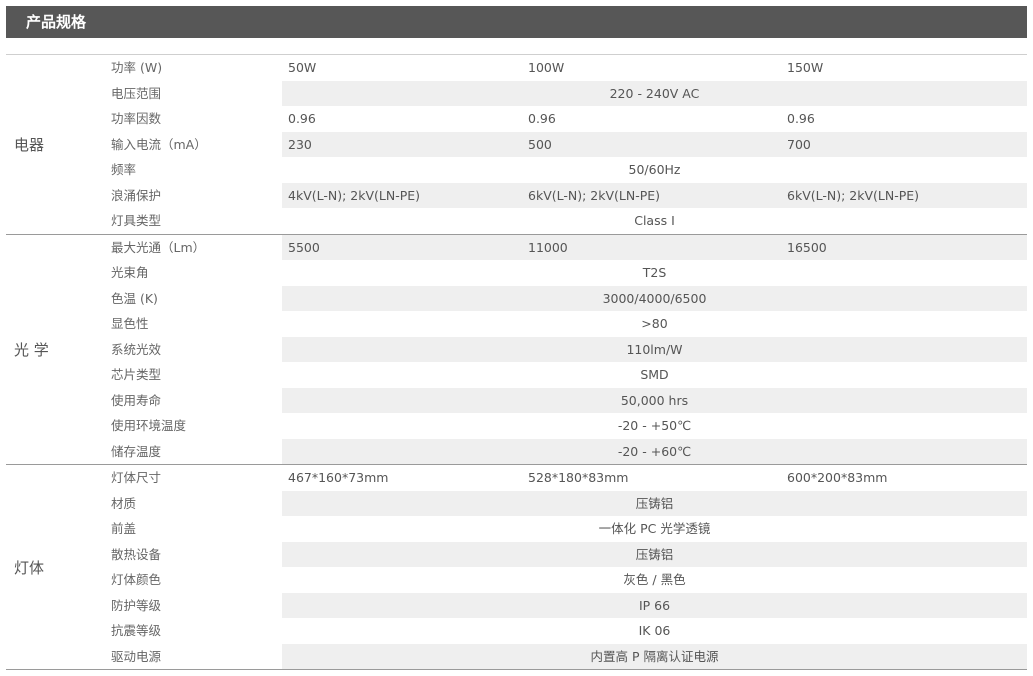 The height and width of the screenshot is (676, 1033). Describe the element at coordinates (654, 374) in the screenshot. I see `spec-value-shared: SMD` at that location.